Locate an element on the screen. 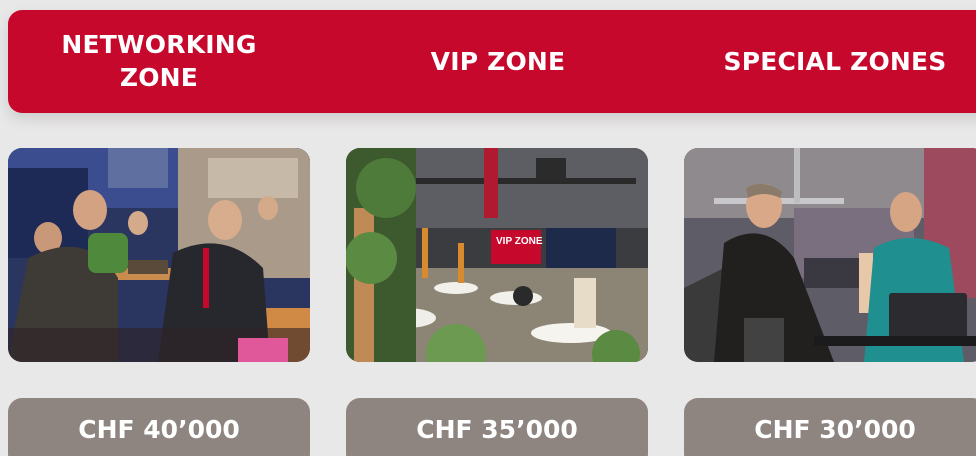 The height and width of the screenshot is (456, 976). vip-zone-price: CHF 35’000 is located at coordinates (497, 427).